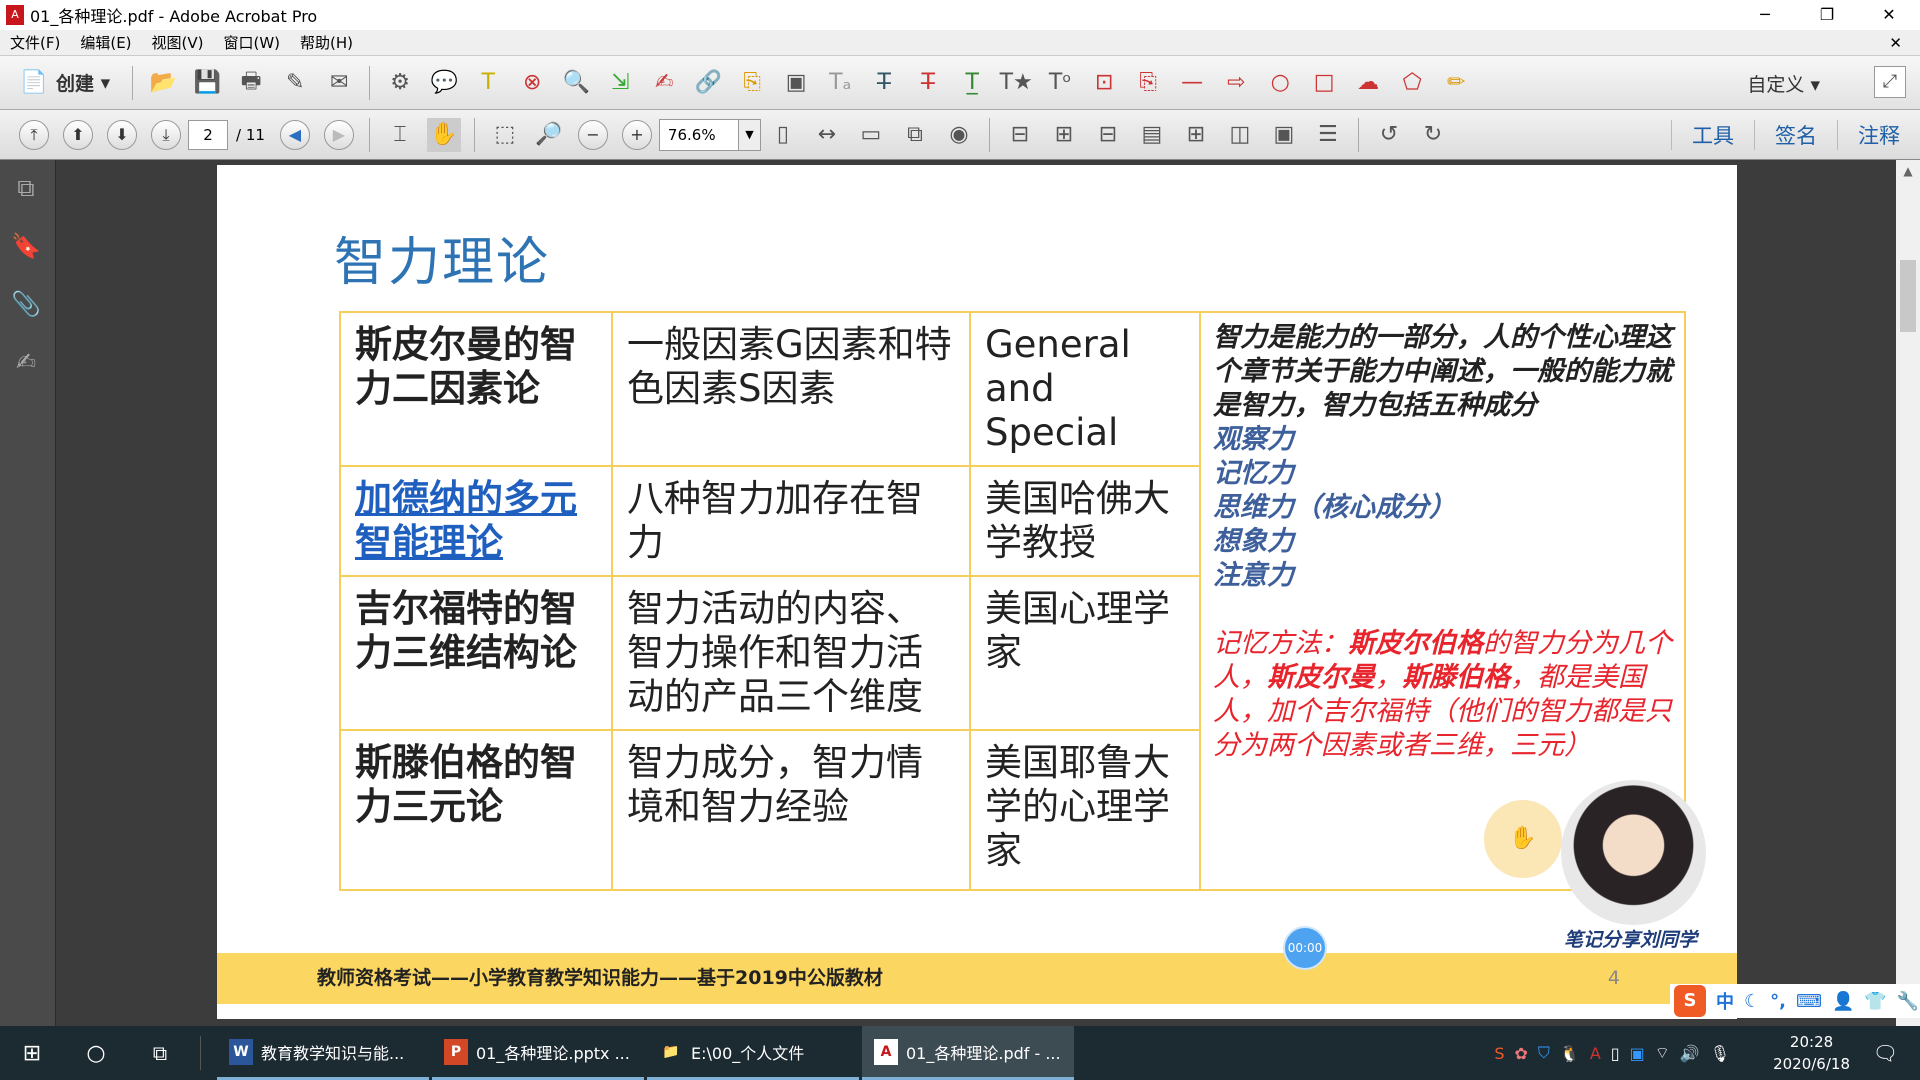 This screenshot has width=1920, height=1080. What do you see at coordinates (1809, 1001) in the screenshot?
I see `keyboard-icon: ⌨` at bounding box center [1809, 1001].